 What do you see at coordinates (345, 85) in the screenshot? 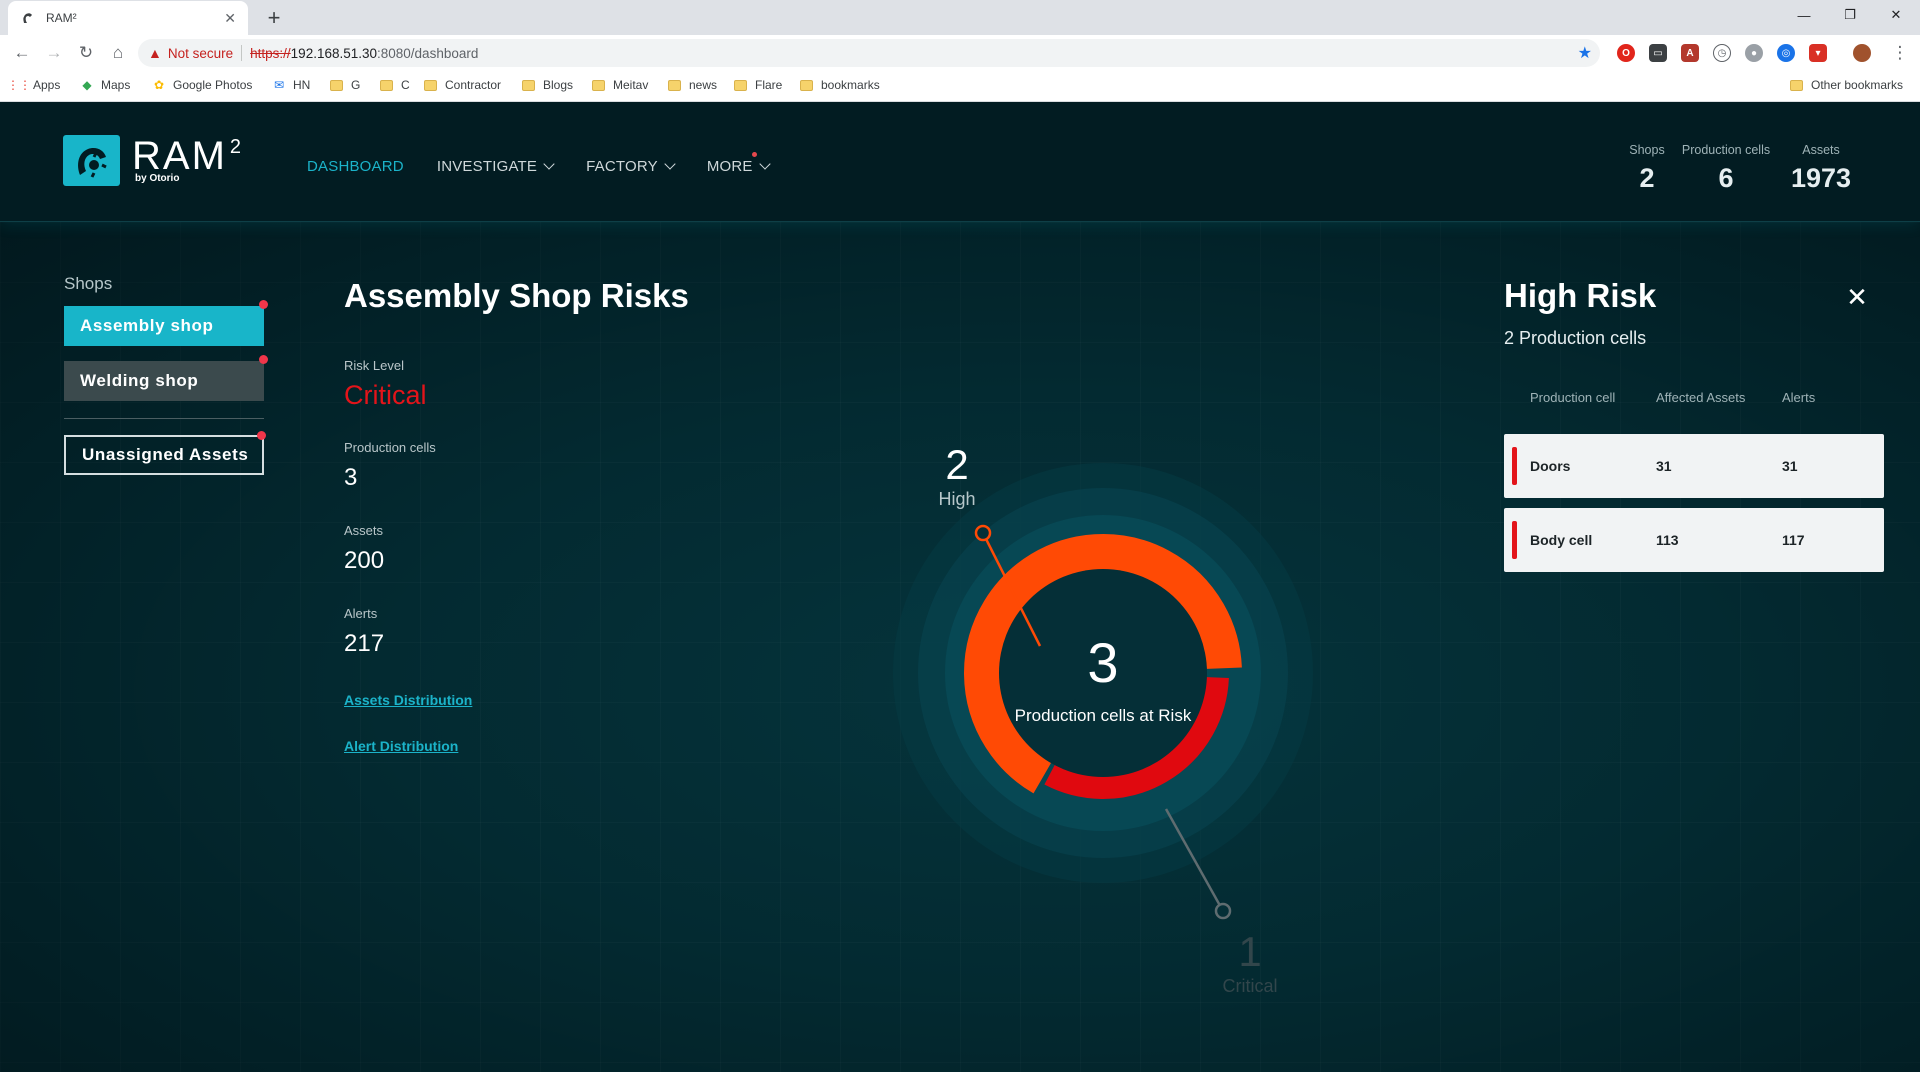
I see `bookmark-item: G` at bounding box center [345, 85].